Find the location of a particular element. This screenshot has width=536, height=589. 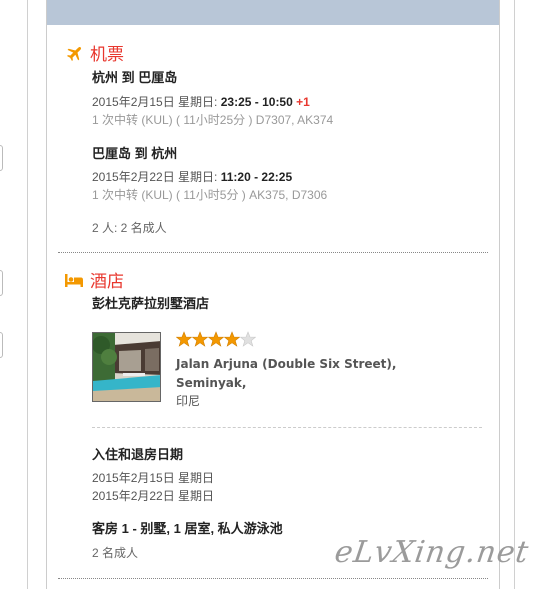

hotel-country: 印尼 is located at coordinates (188, 401).